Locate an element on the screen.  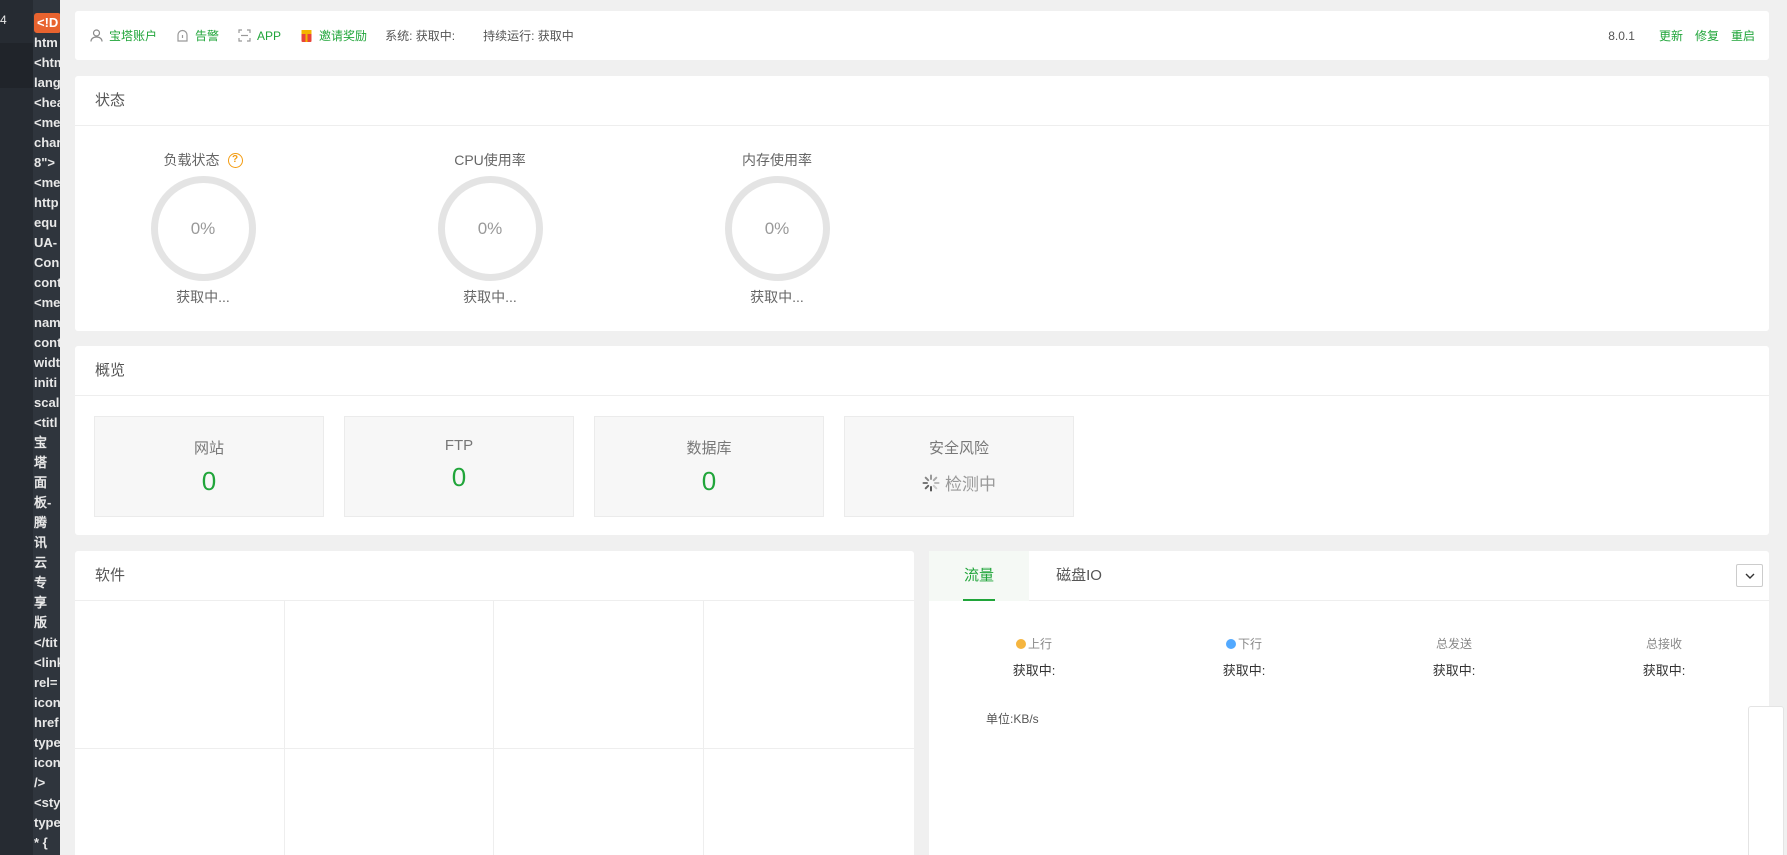
source-code-line: 面 is located at coordinates (41, 482).